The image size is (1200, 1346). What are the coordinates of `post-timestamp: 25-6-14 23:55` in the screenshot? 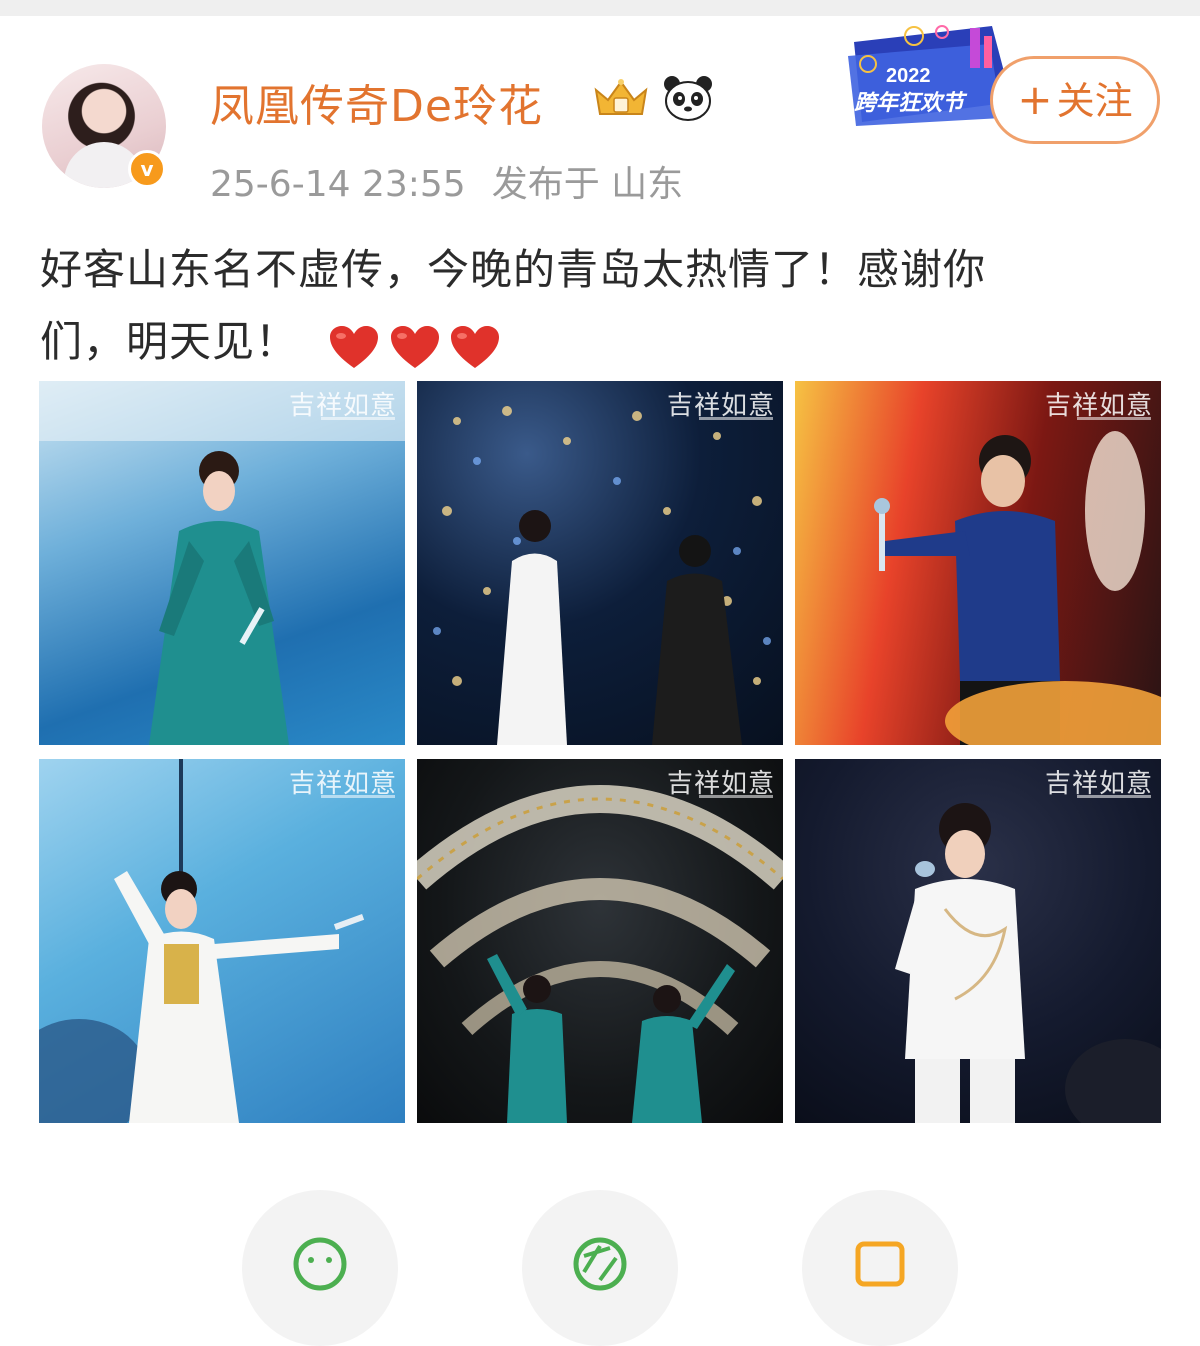 It's located at (338, 184).